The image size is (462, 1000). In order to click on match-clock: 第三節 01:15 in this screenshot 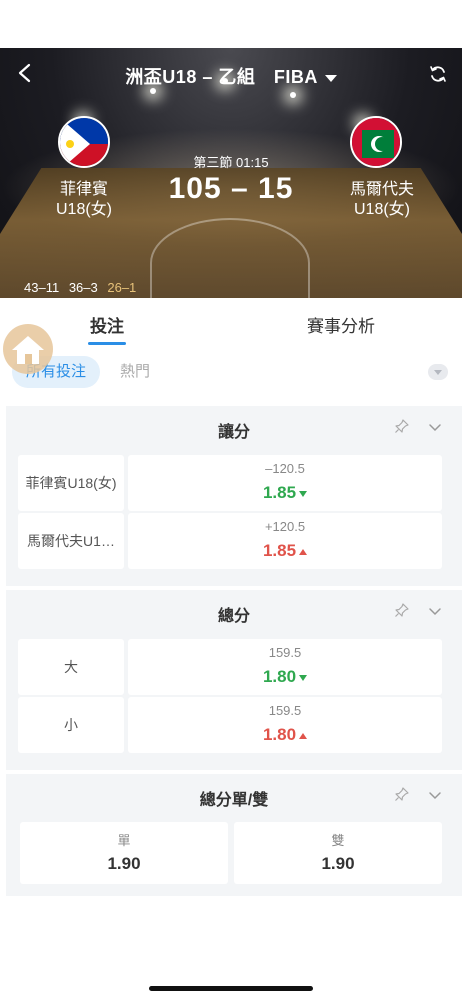, I will do `click(231, 161)`.